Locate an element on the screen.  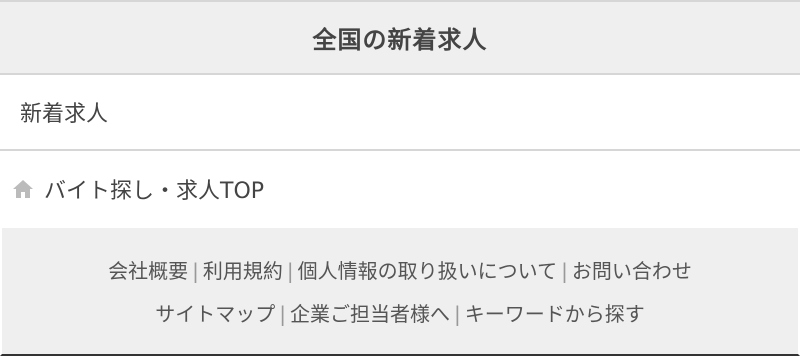
footer-links-row-2: サイトマップ | 企業ご担当者様へ | キーワードから探す is located at coordinates (400, 312).